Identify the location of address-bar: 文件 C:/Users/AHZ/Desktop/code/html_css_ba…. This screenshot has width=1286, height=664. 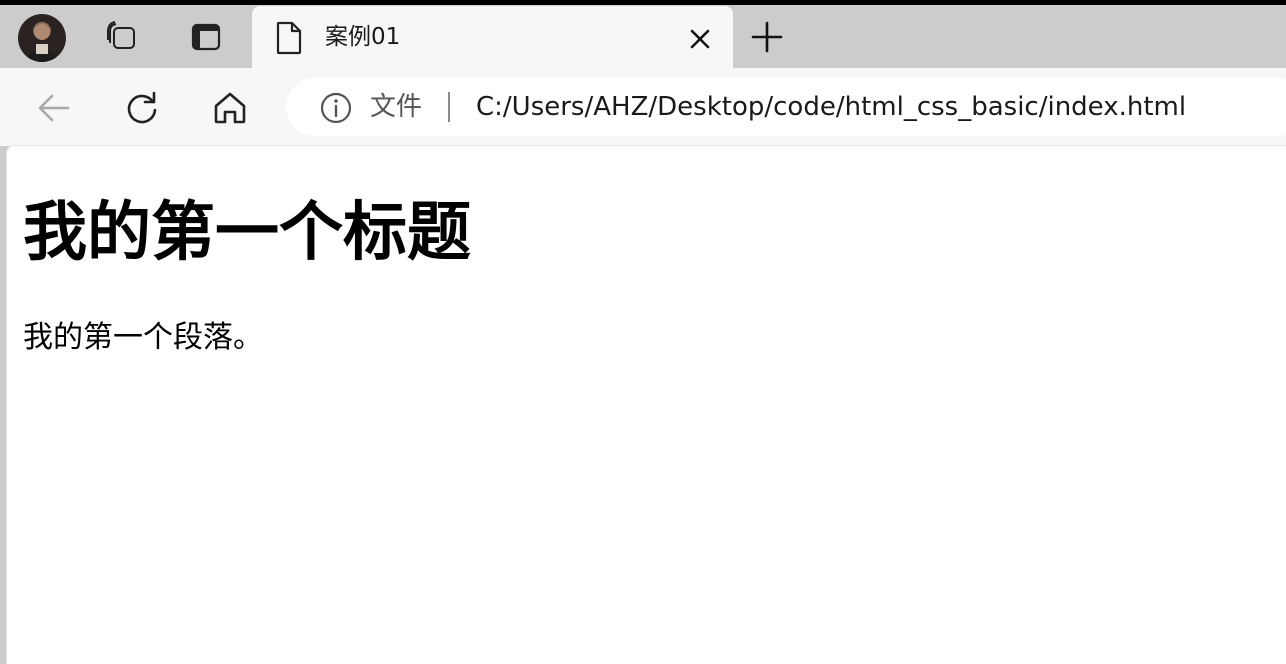
(786, 107).